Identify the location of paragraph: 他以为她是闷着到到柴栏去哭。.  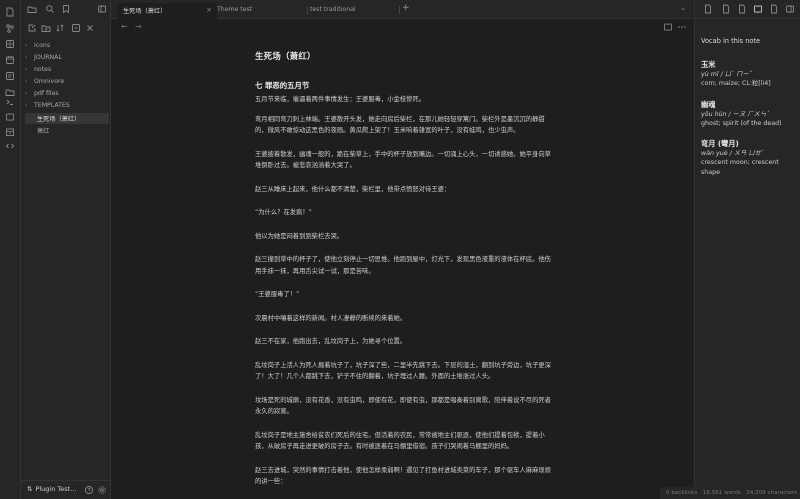
(299, 236).